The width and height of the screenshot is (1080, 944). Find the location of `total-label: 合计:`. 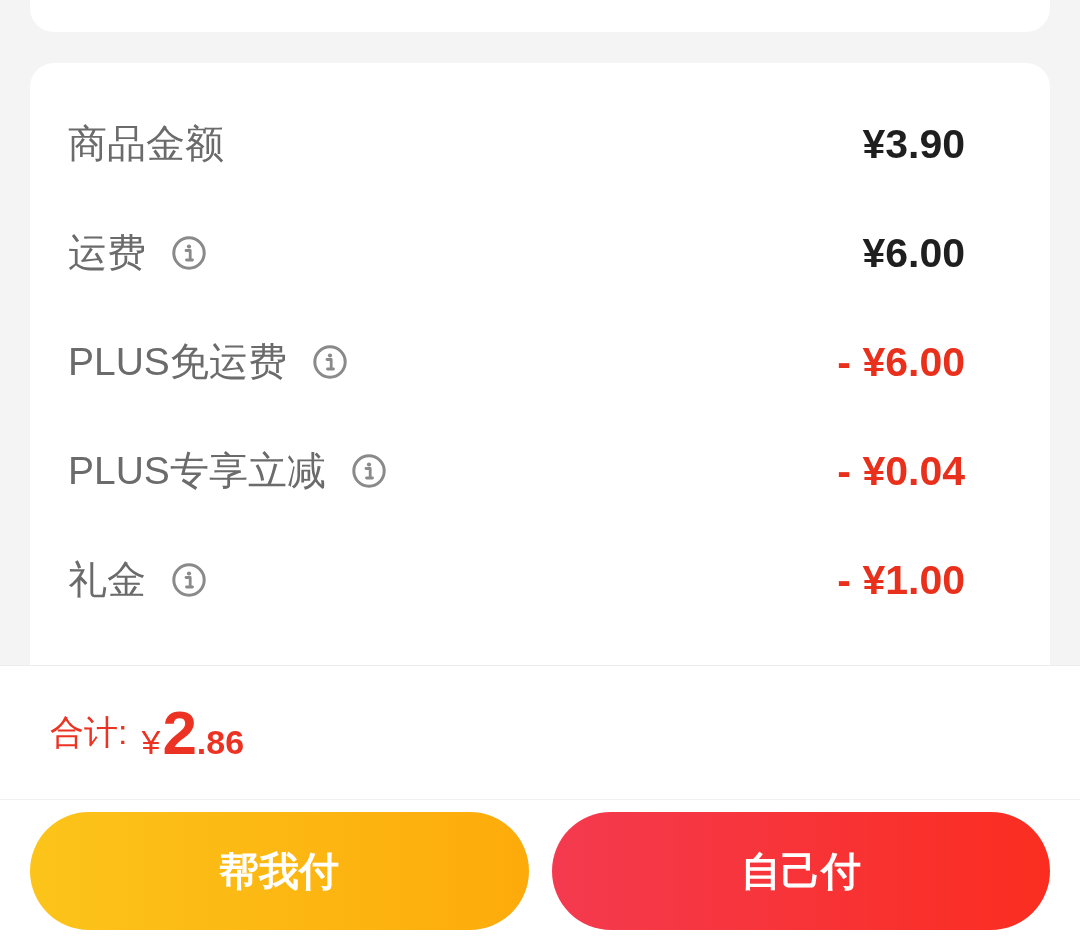

total-label: 合计: is located at coordinates (89, 732).